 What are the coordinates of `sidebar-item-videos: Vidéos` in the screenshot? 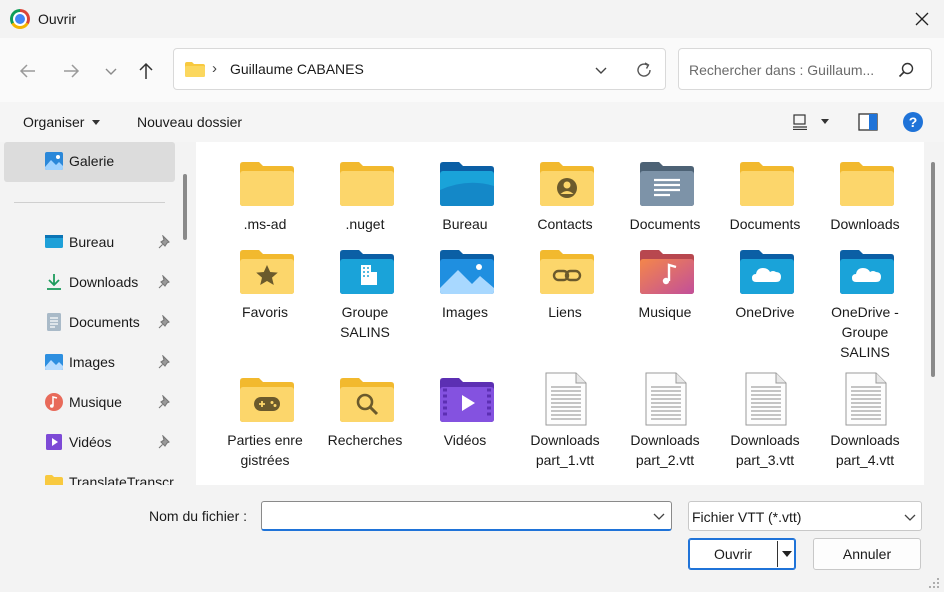 It's located at (90, 442).